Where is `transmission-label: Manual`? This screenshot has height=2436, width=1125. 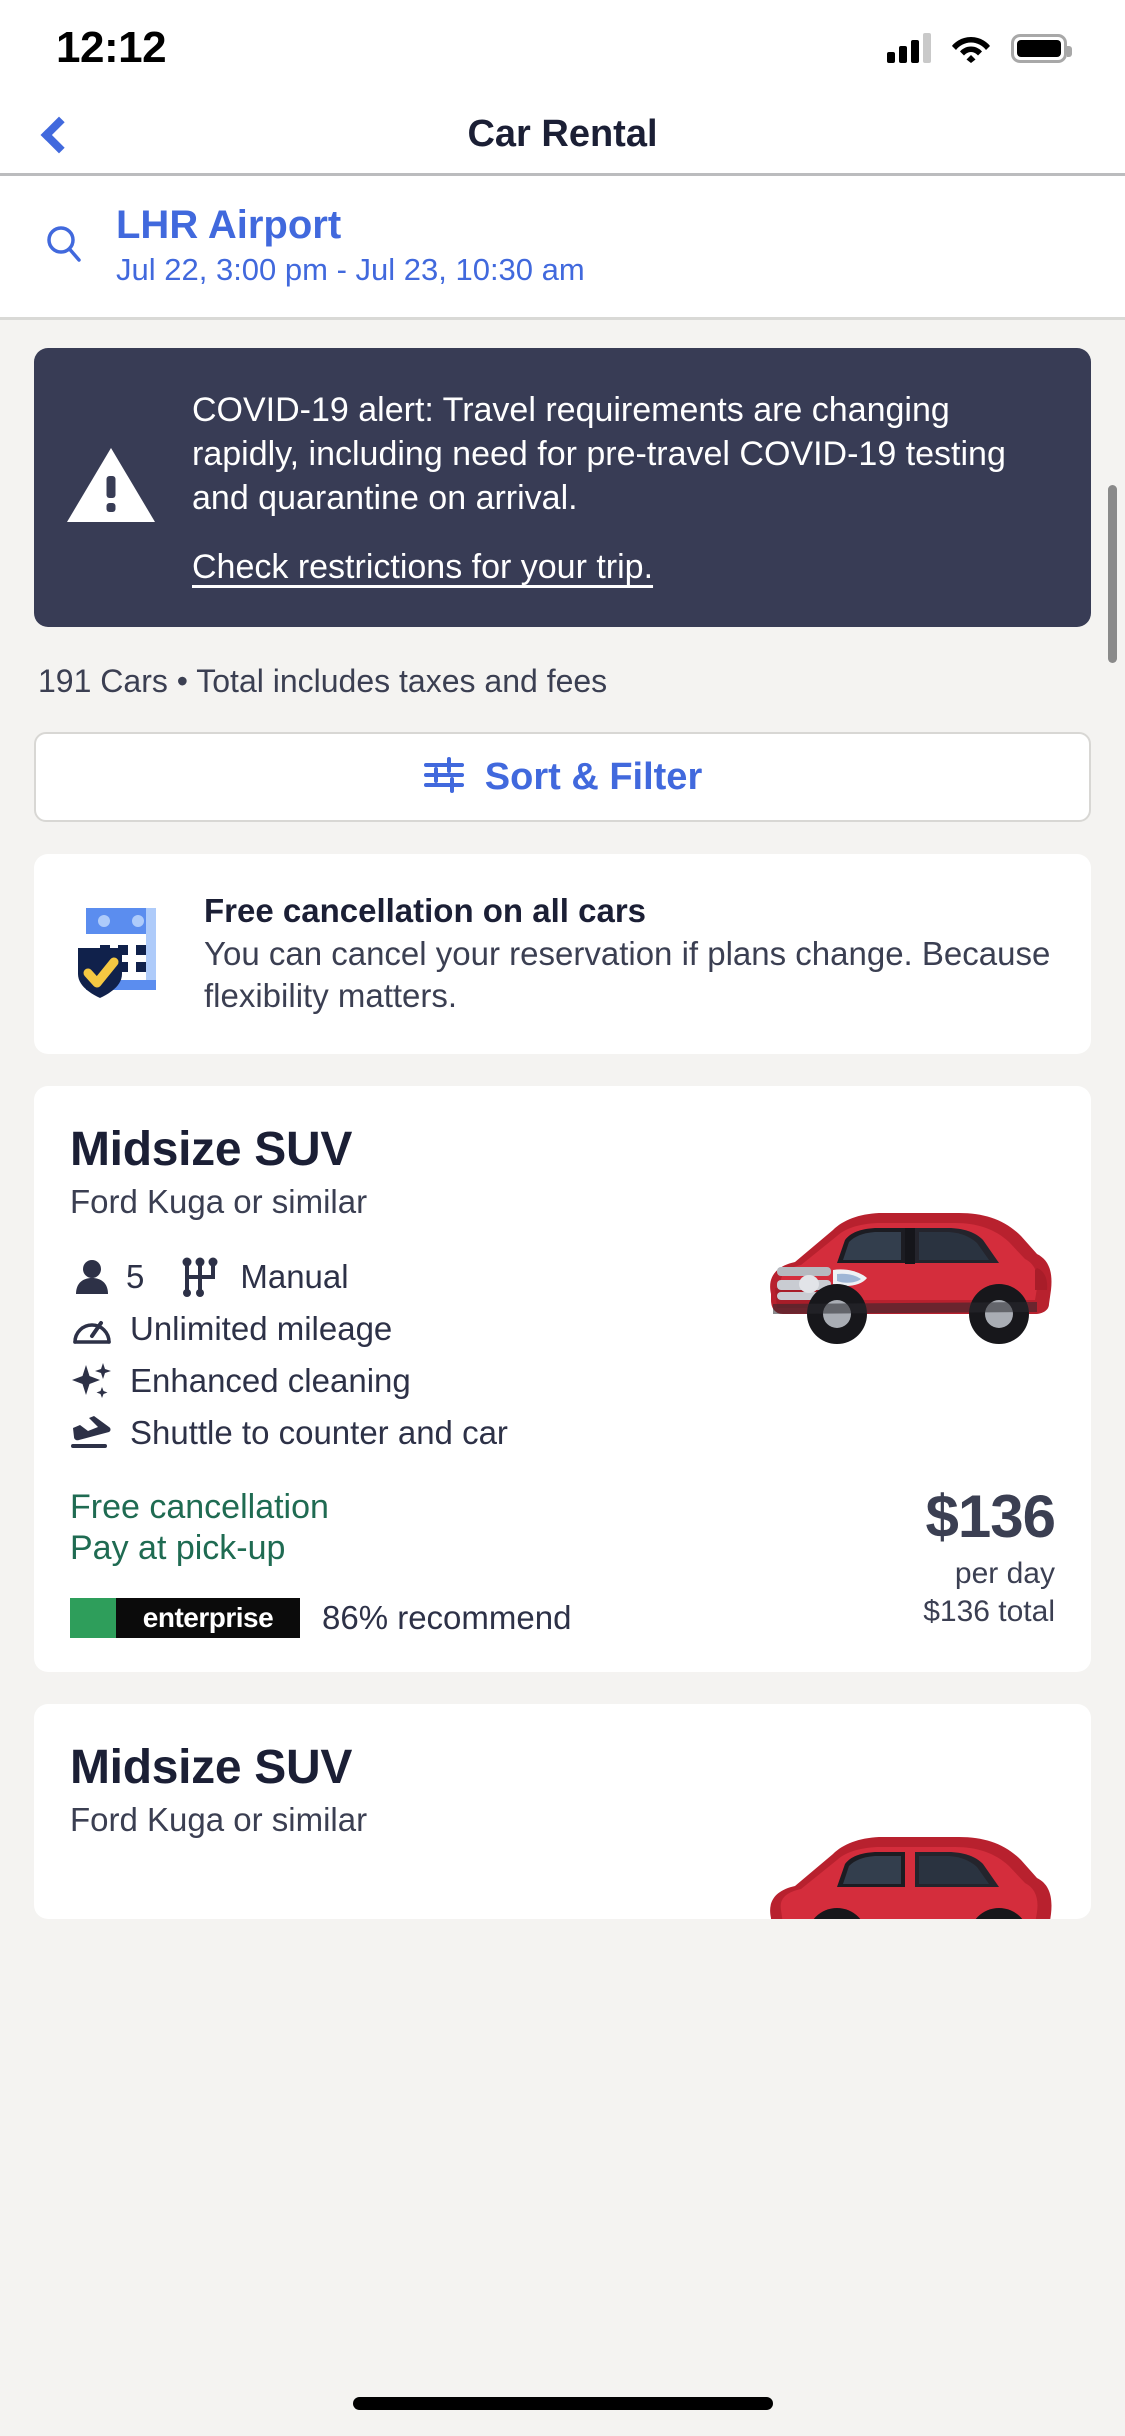 transmission-label: Manual is located at coordinates (294, 1276).